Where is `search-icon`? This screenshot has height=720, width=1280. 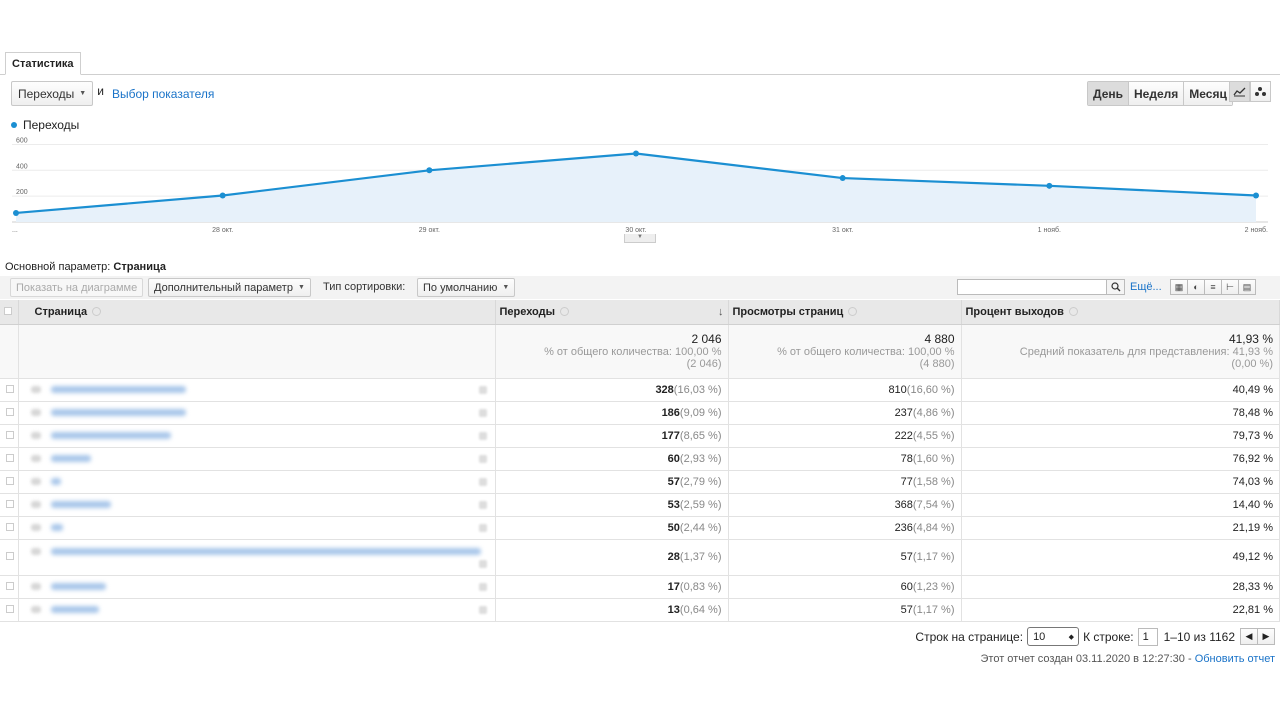 search-icon is located at coordinates (1115, 287).